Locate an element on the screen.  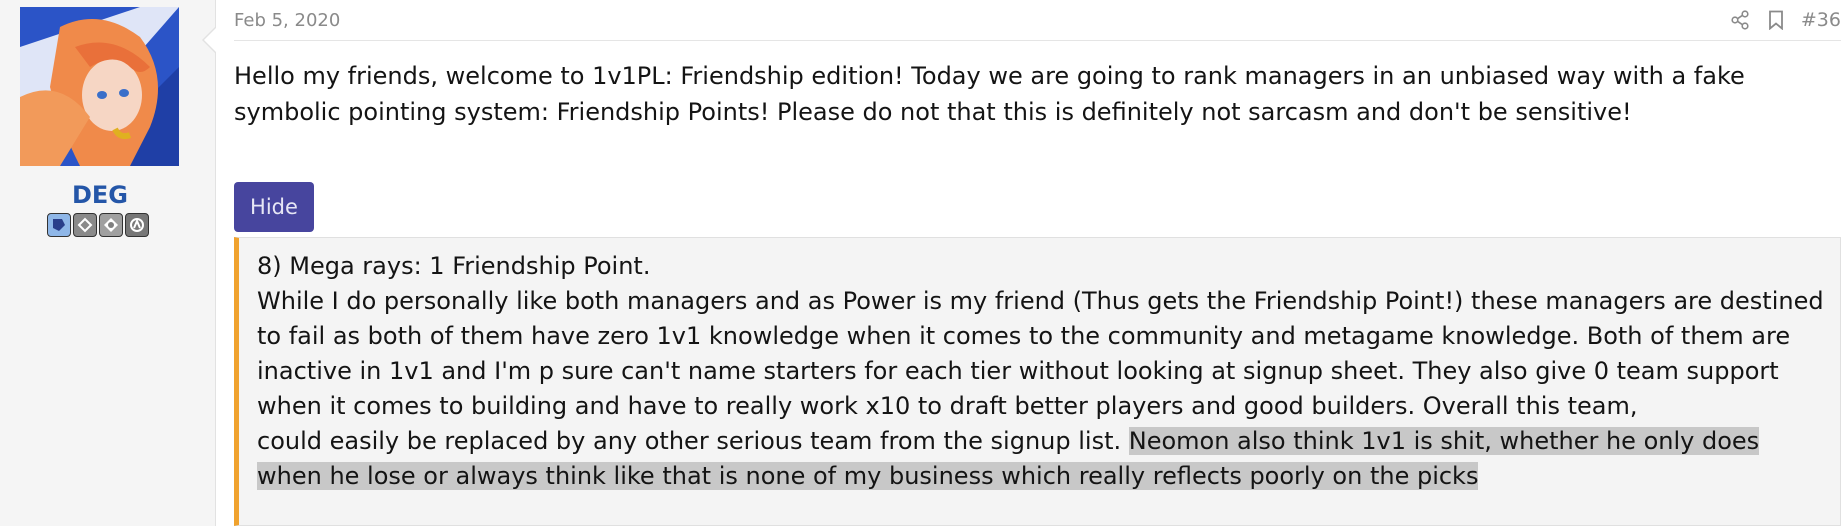
hide-spoiler-button: Hide is located at coordinates (274, 207).